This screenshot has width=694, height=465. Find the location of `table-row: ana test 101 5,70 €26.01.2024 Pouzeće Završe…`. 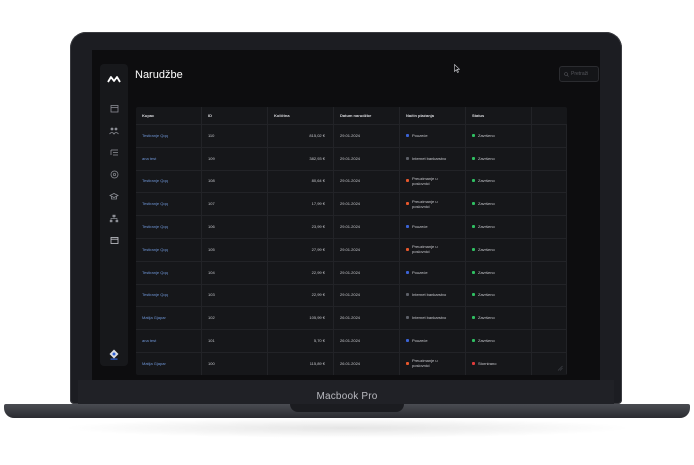

table-row: ana test 101 5,70 €26.01.2024 Pouzeće Završe… is located at coordinates (351, 341).